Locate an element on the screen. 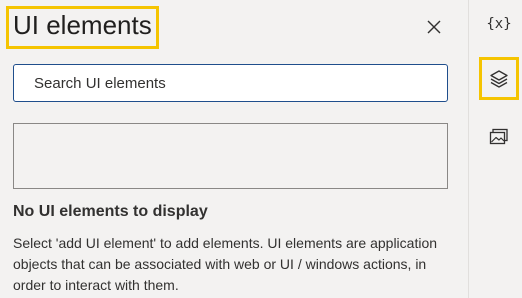  variables-icon: {x} is located at coordinates (499, 24).